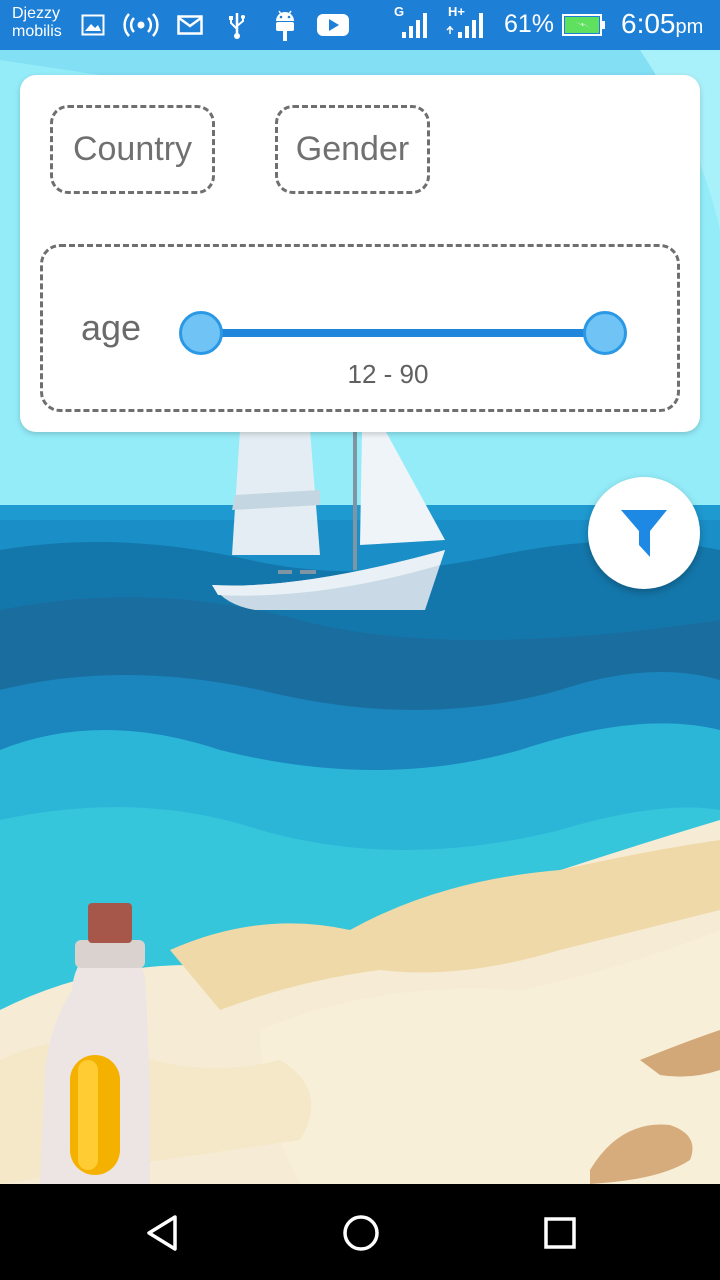 This screenshot has height=1280, width=720. What do you see at coordinates (403, 333) in the screenshot?
I see `age-range-slider` at bounding box center [403, 333].